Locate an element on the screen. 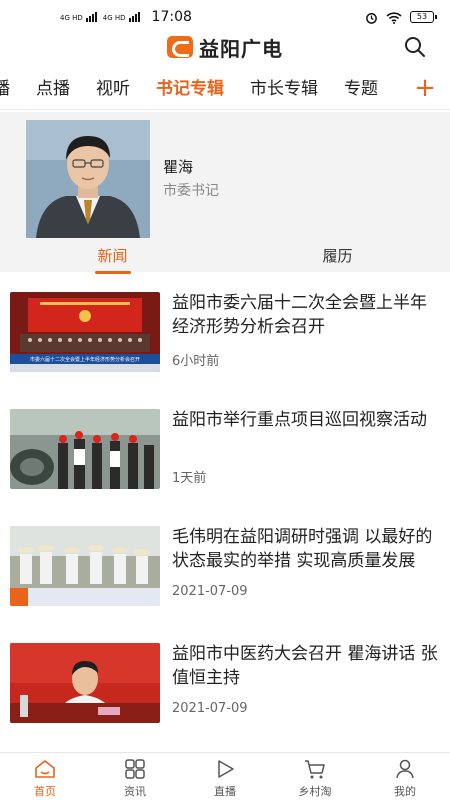 The width and height of the screenshot is (450, 800). channel-tabs: 播 点播 视听 书记专辑 市长专辑 专题 + is located at coordinates (225, 89).